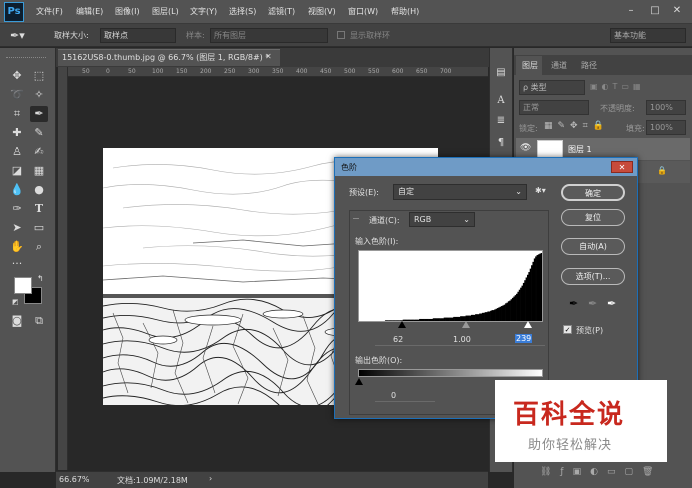  What do you see at coordinates (39, 209) in the screenshot?
I see `type-tool-icon: T` at bounding box center [39, 209].